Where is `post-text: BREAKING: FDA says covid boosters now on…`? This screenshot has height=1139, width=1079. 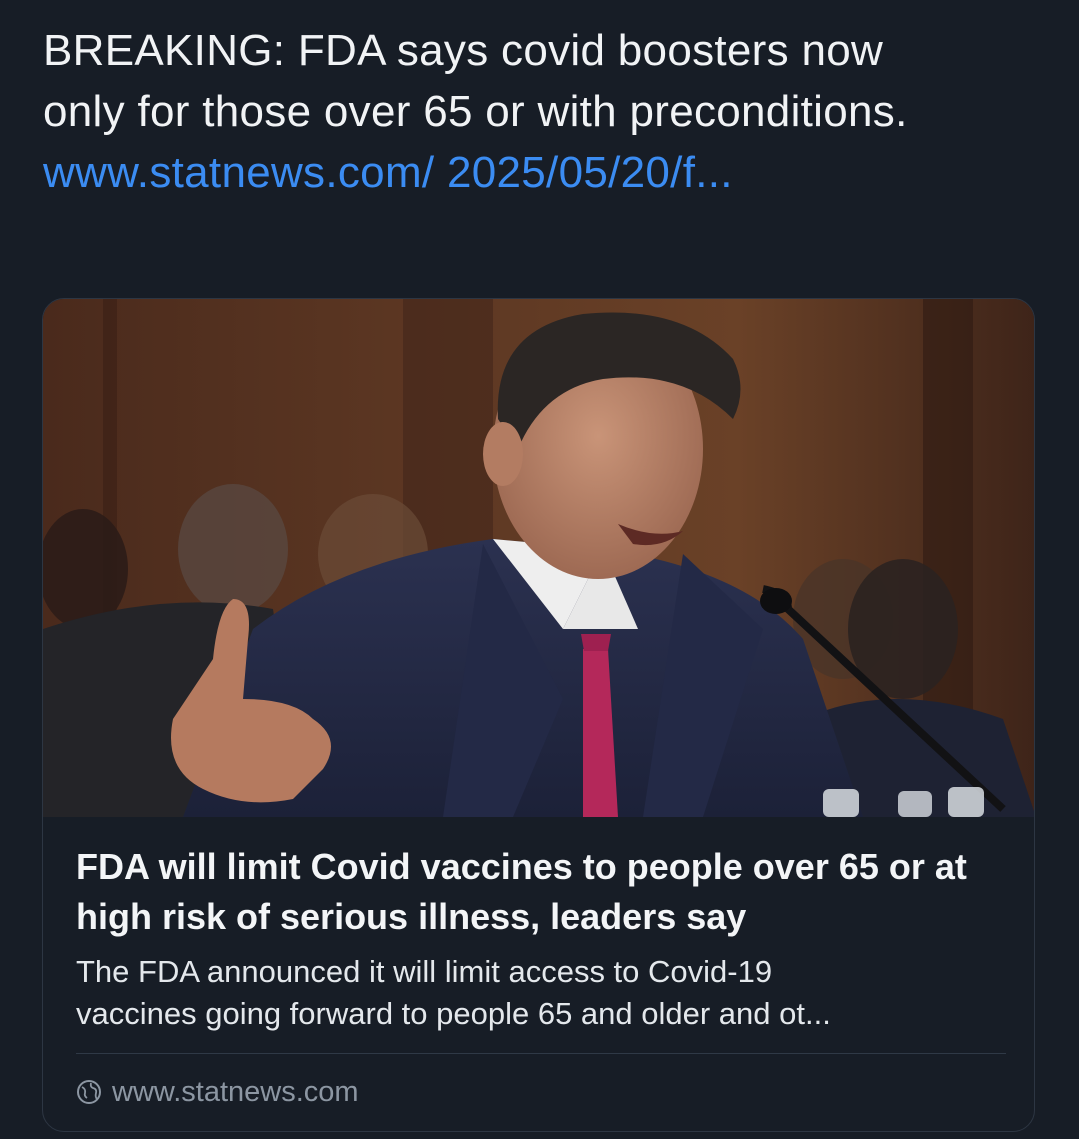 post-text: BREAKING: FDA says covid boosters now on… is located at coordinates (493, 111).